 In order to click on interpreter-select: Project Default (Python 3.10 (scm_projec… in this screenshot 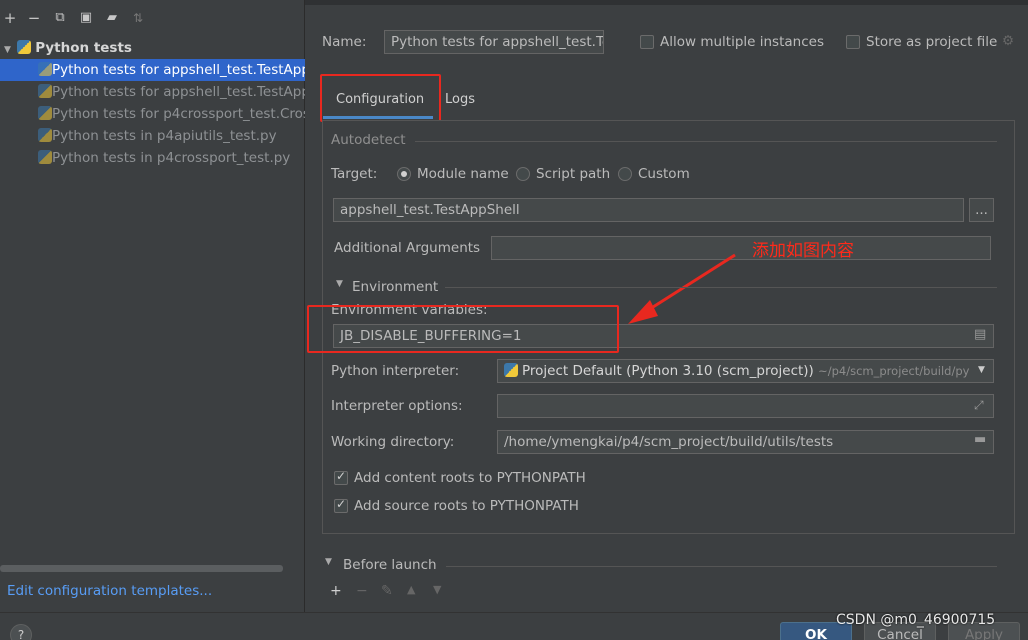, I will do `click(745, 371)`.